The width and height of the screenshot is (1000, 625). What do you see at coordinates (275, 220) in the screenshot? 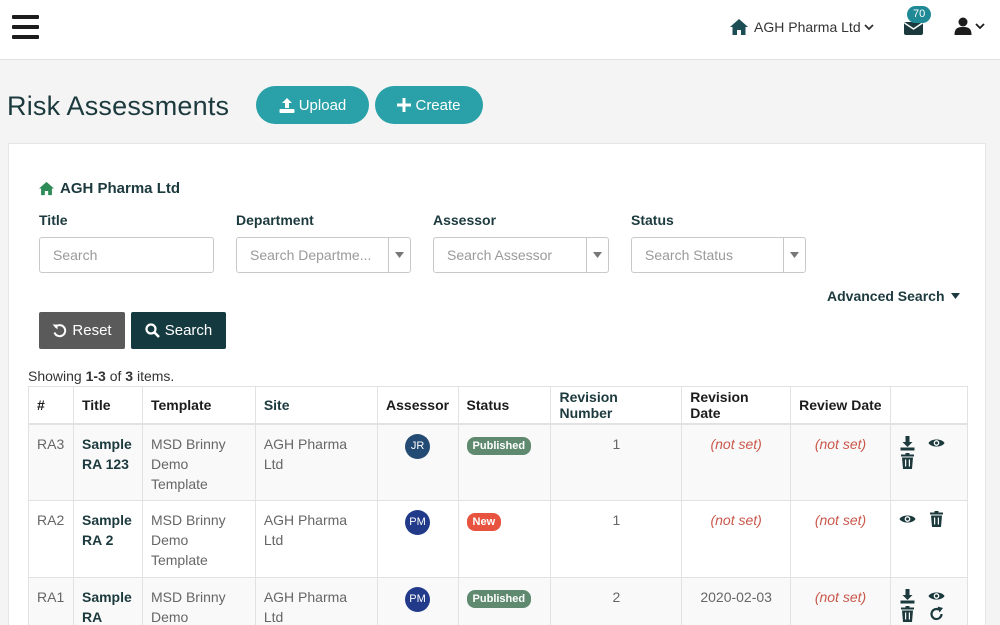
I see `department-filter-label: Department` at bounding box center [275, 220].